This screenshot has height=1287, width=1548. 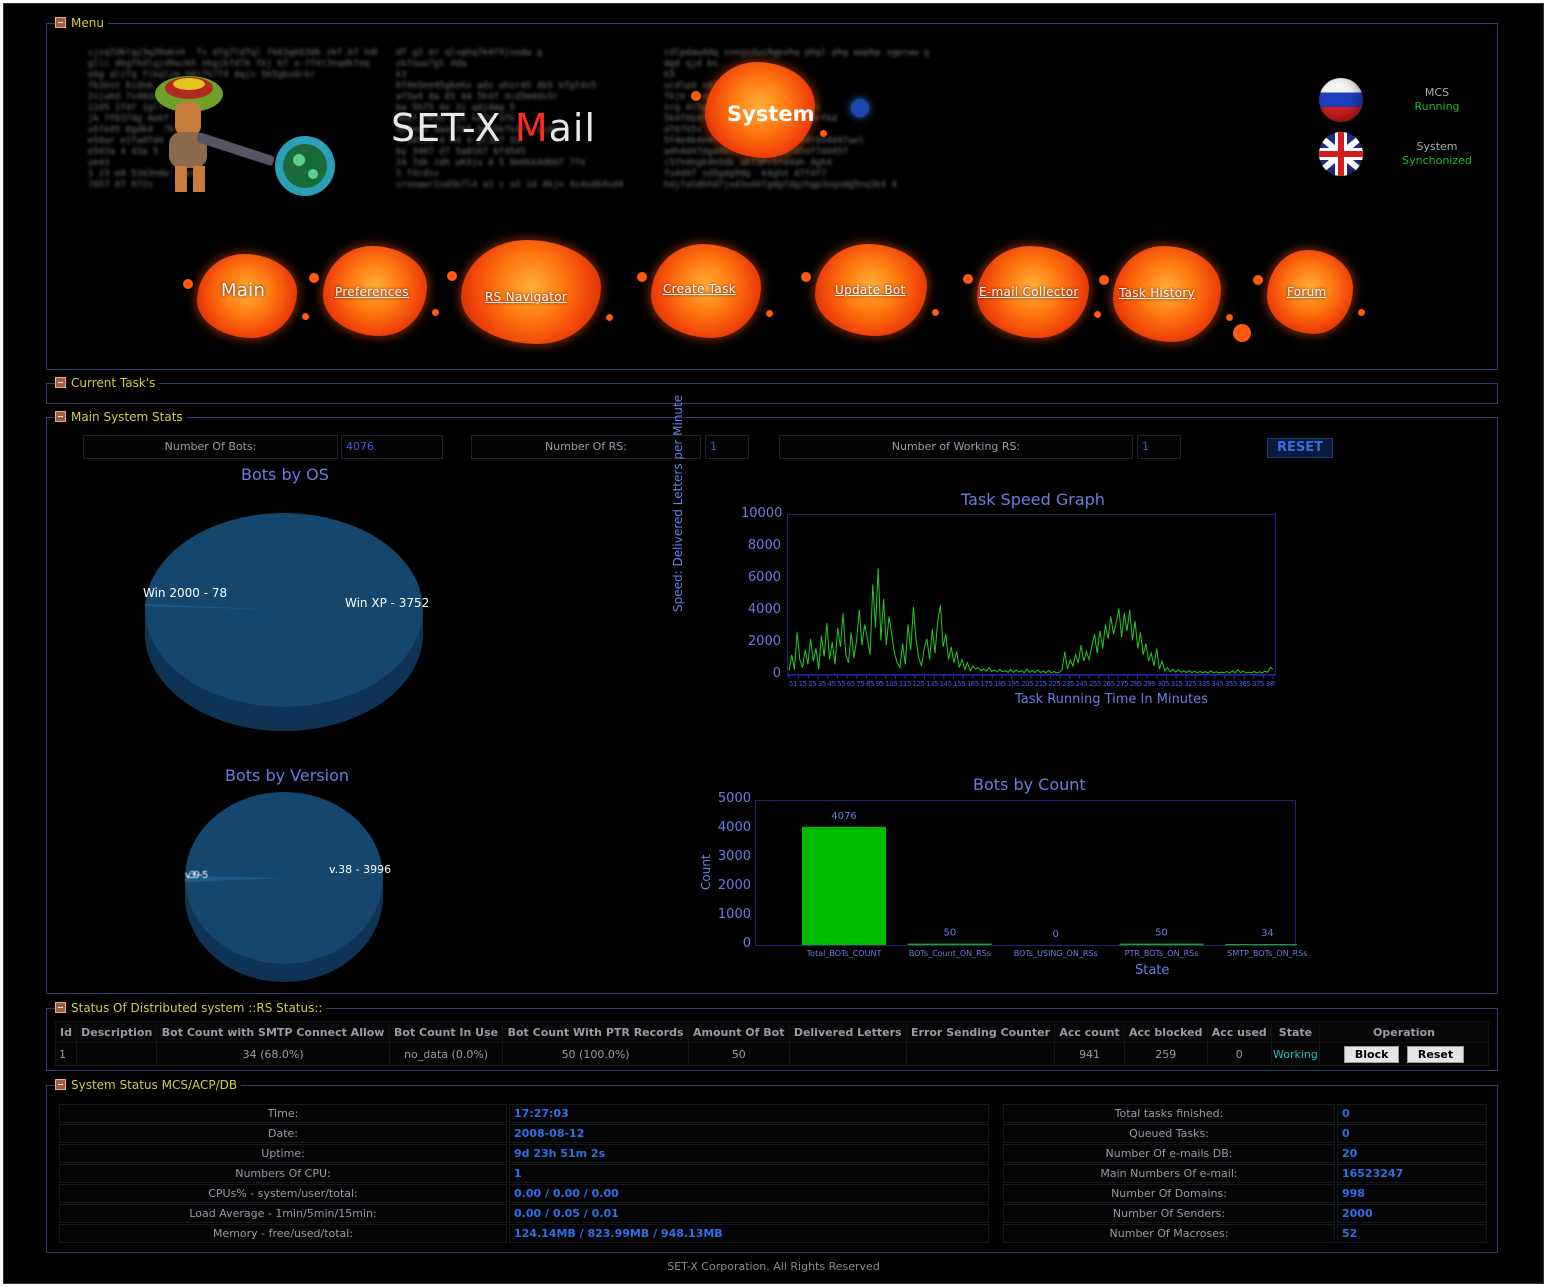 What do you see at coordinates (870, 290) in the screenshot?
I see `nav-update-bot: Update Bot` at bounding box center [870, 290].